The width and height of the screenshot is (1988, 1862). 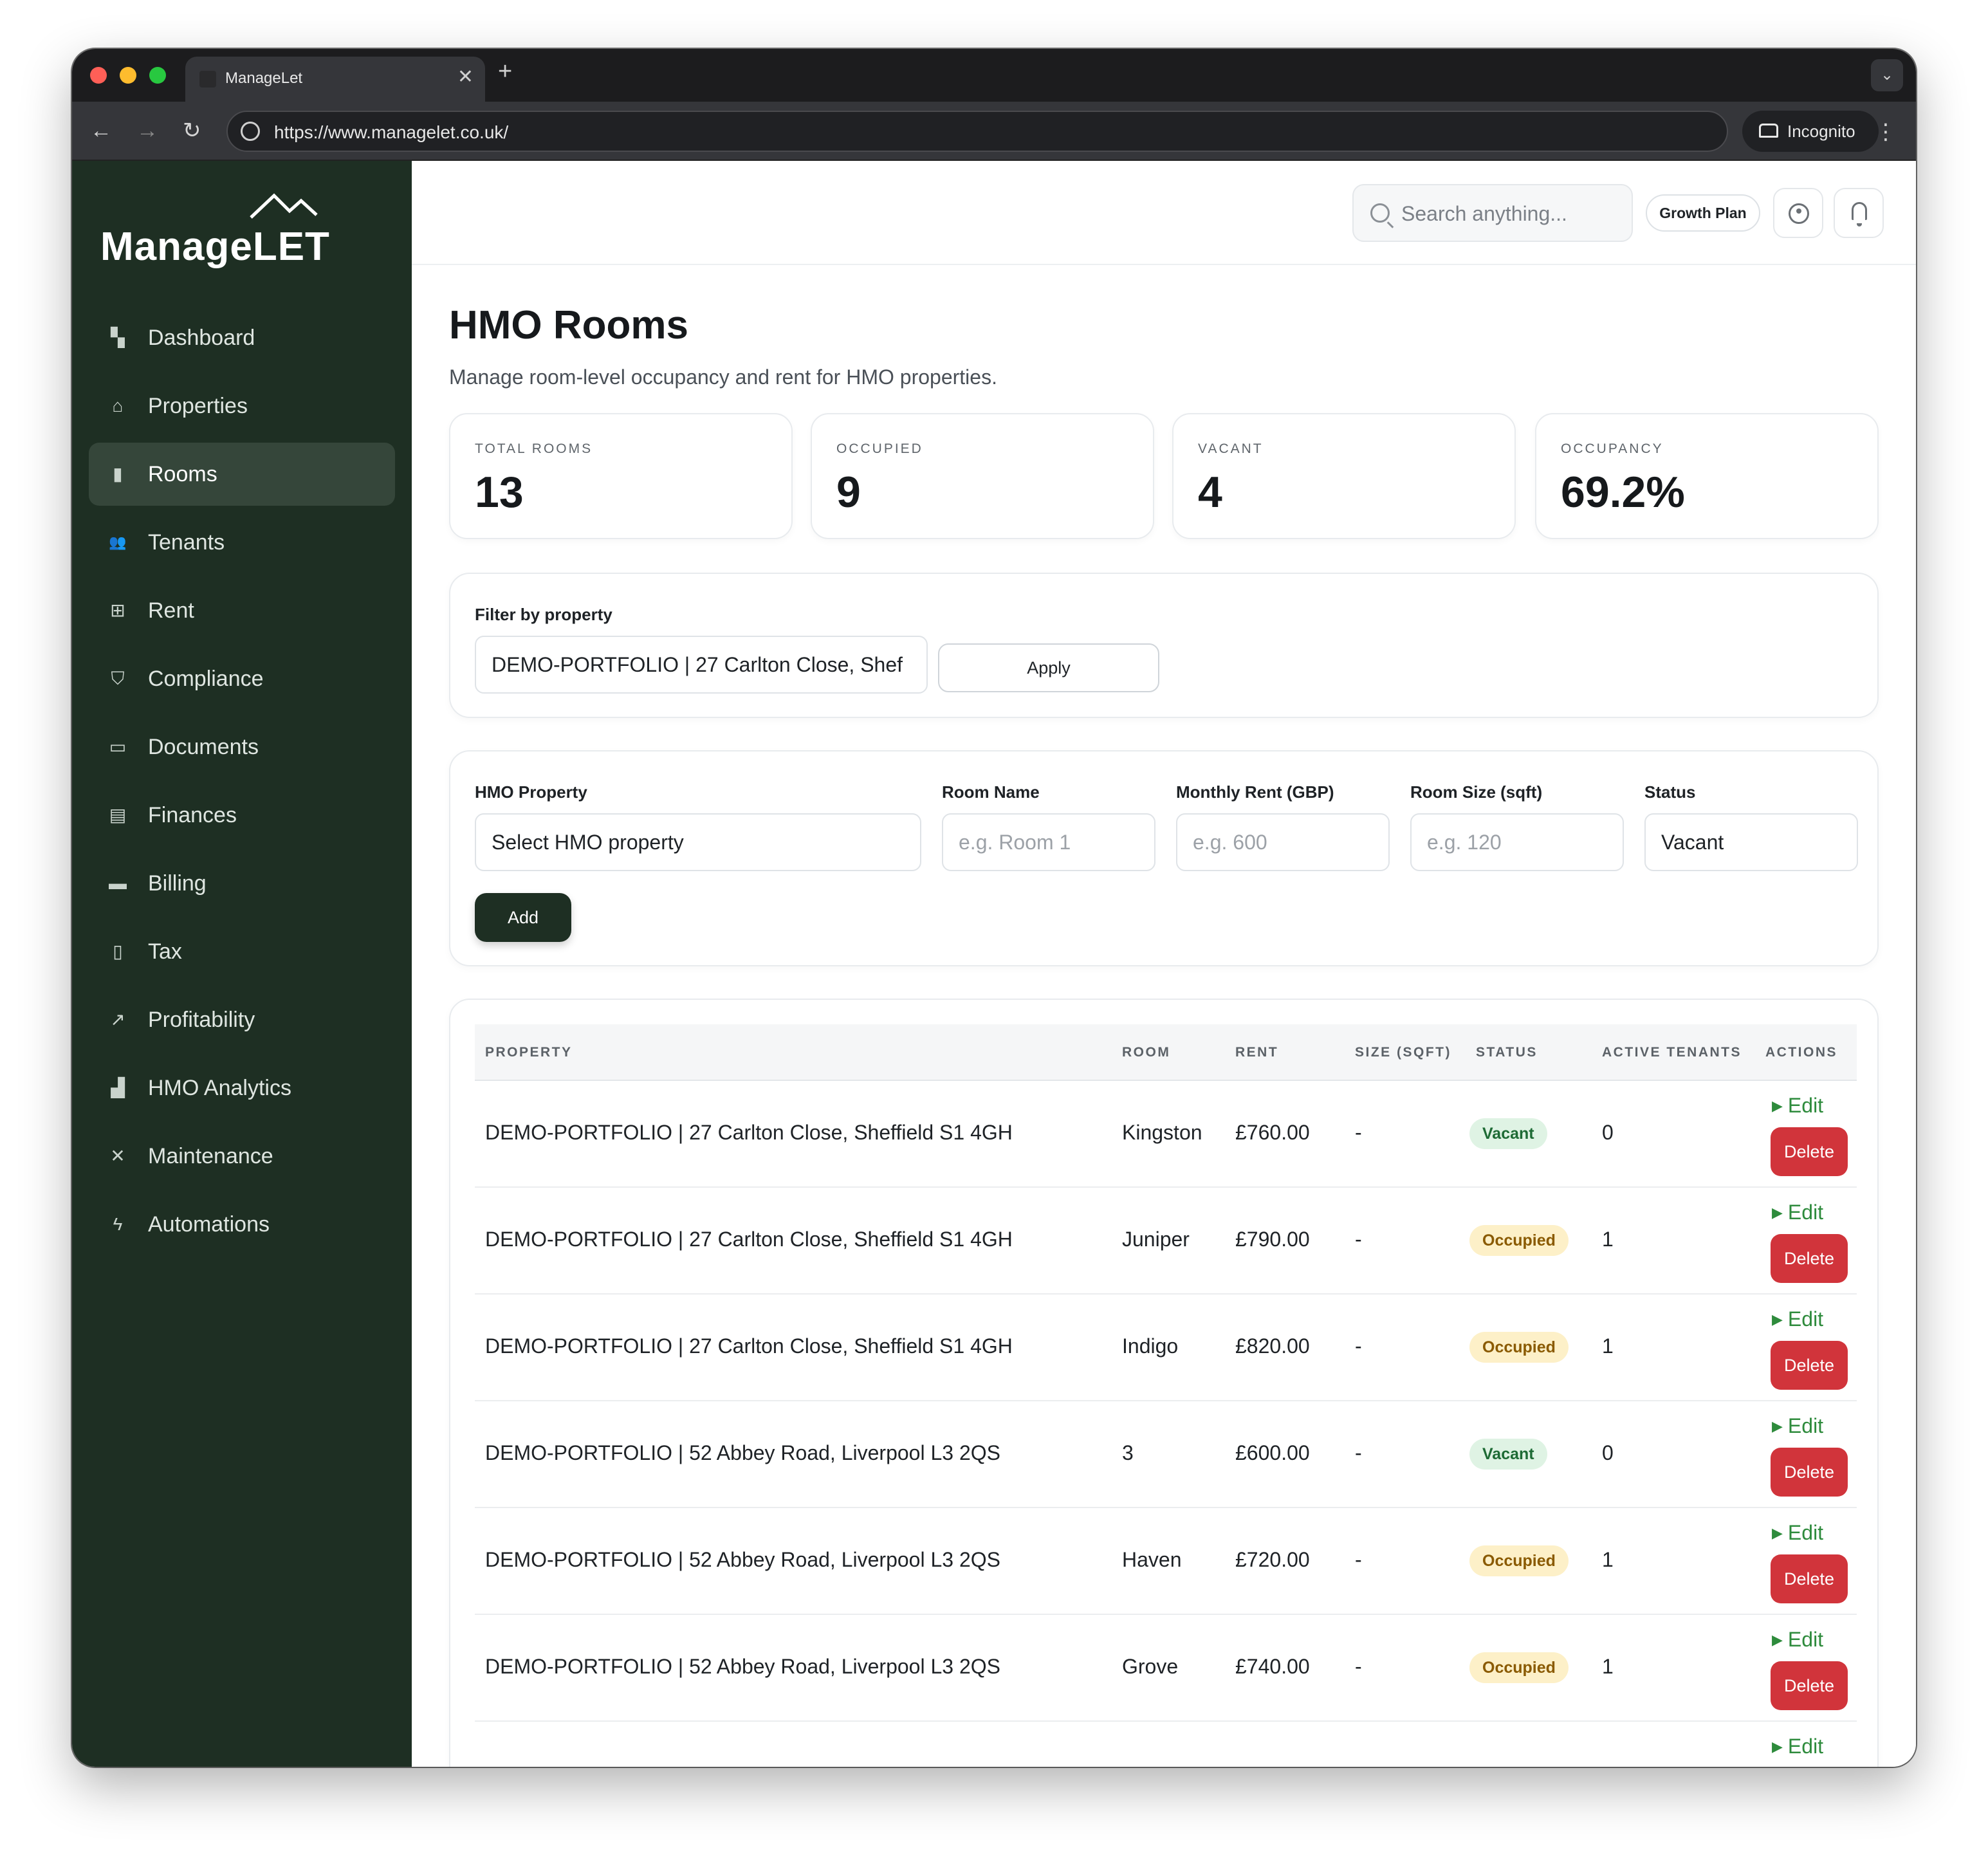 I want to click on site-info-icon, so click(x=251, y=131).